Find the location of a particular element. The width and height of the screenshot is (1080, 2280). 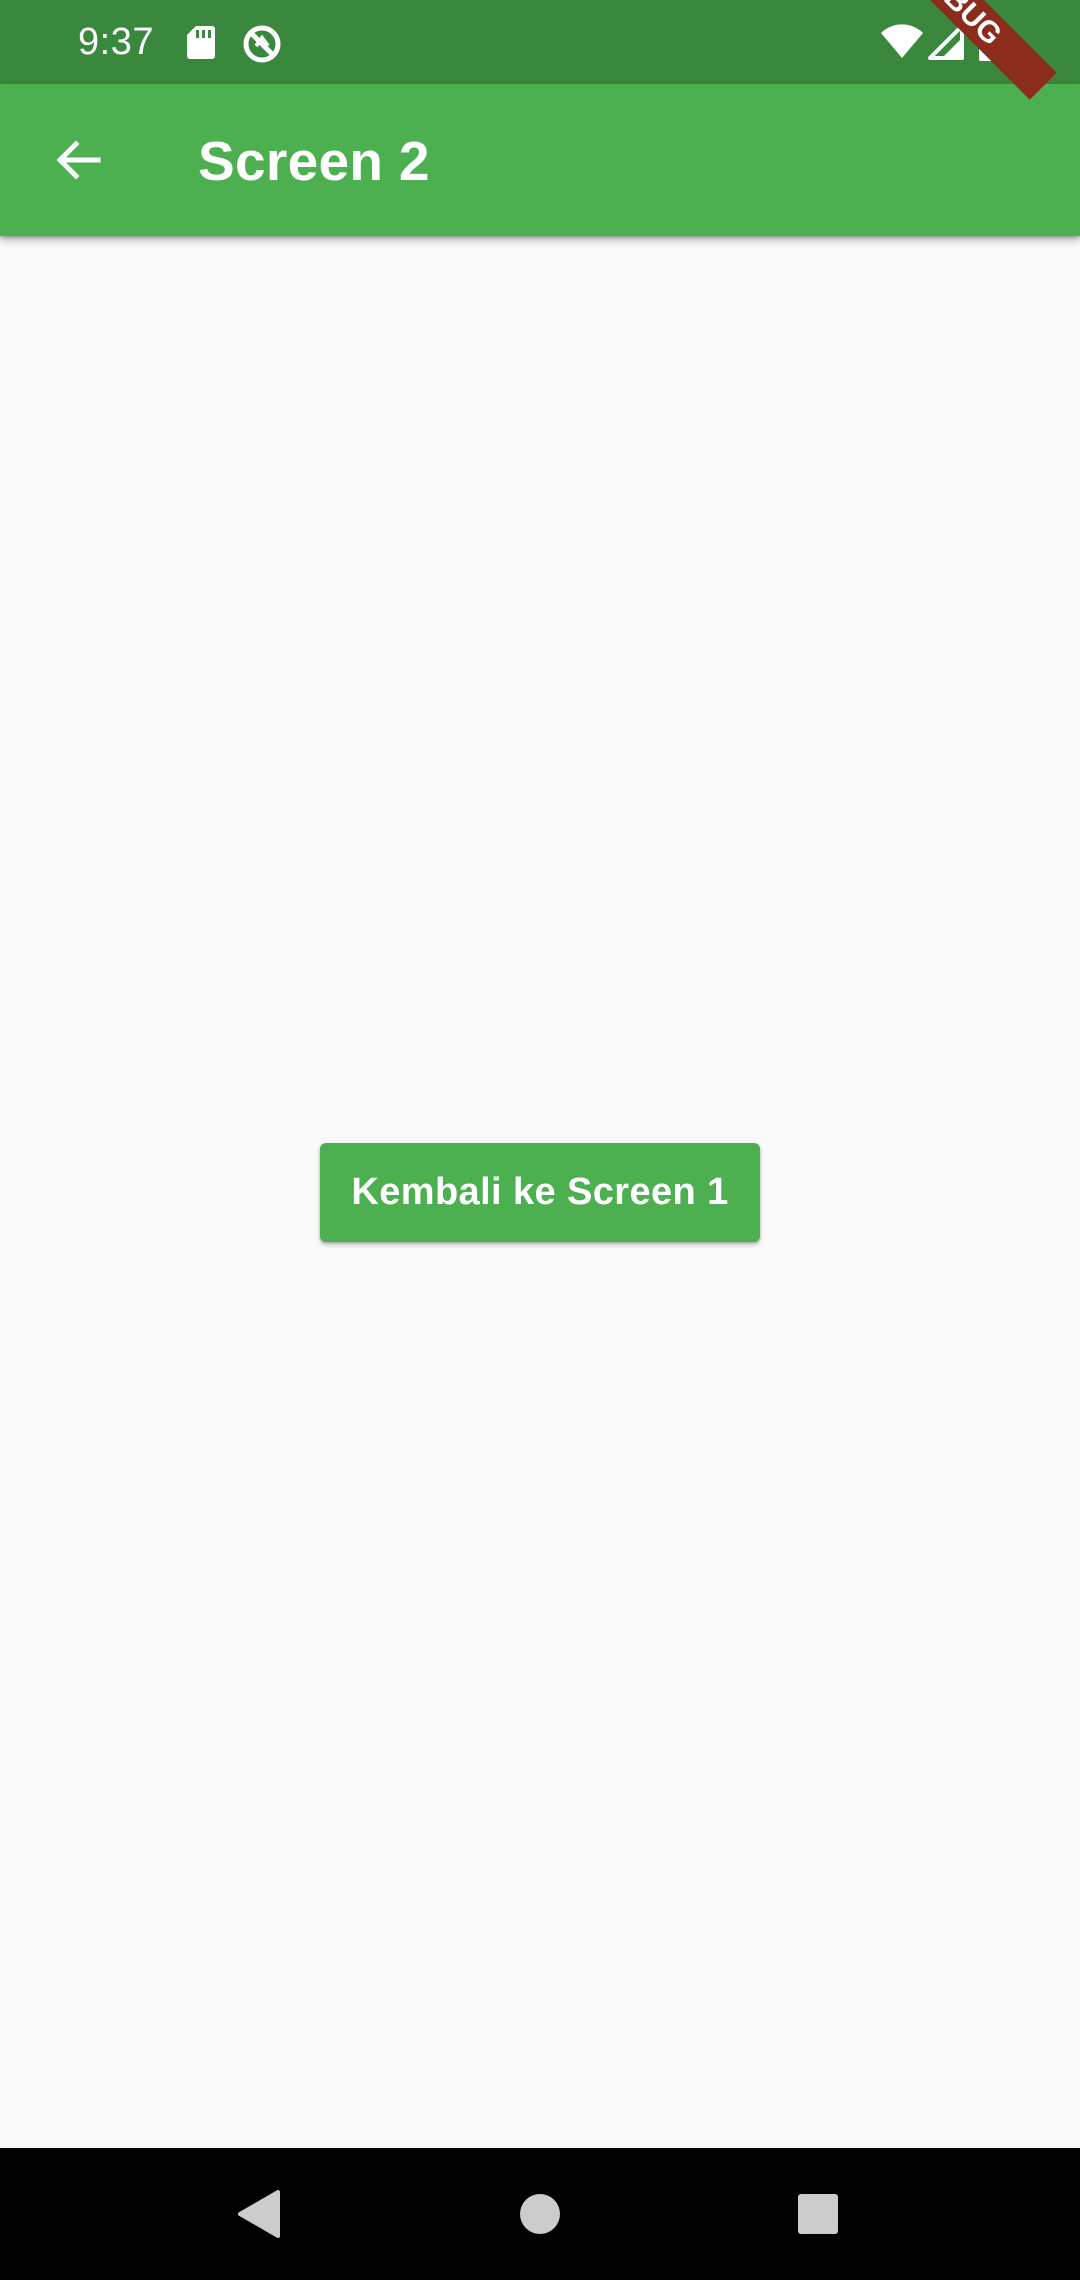

battery-icon is located at coordinates (990, 40).